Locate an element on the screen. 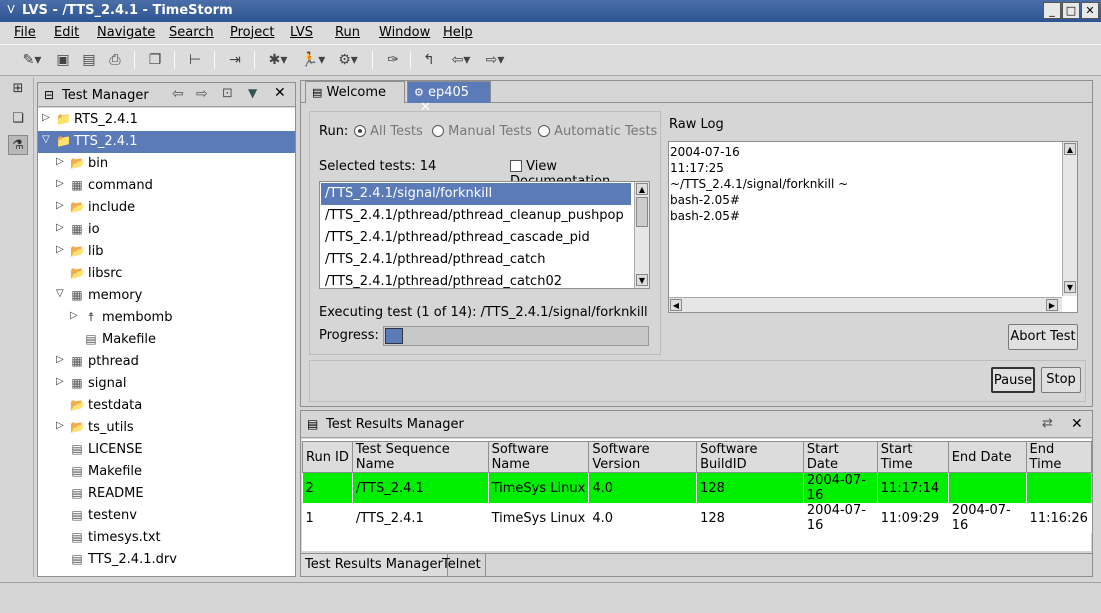 Image resolution: width=1101 pixels, height=613 pixels. tree-item: ▷ 📁 RTS_2.4.1 is located at coordinates (166, 120).